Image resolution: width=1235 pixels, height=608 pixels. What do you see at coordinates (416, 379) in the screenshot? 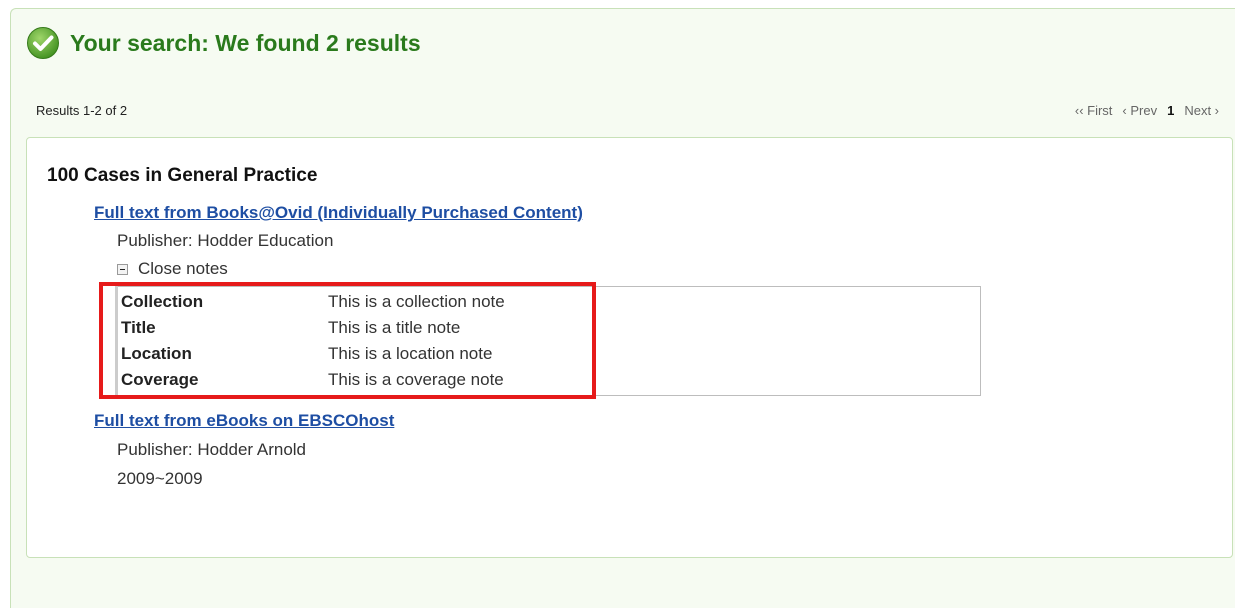
I see `note-value: This is a coverage note` at bounding box center [416, 379].